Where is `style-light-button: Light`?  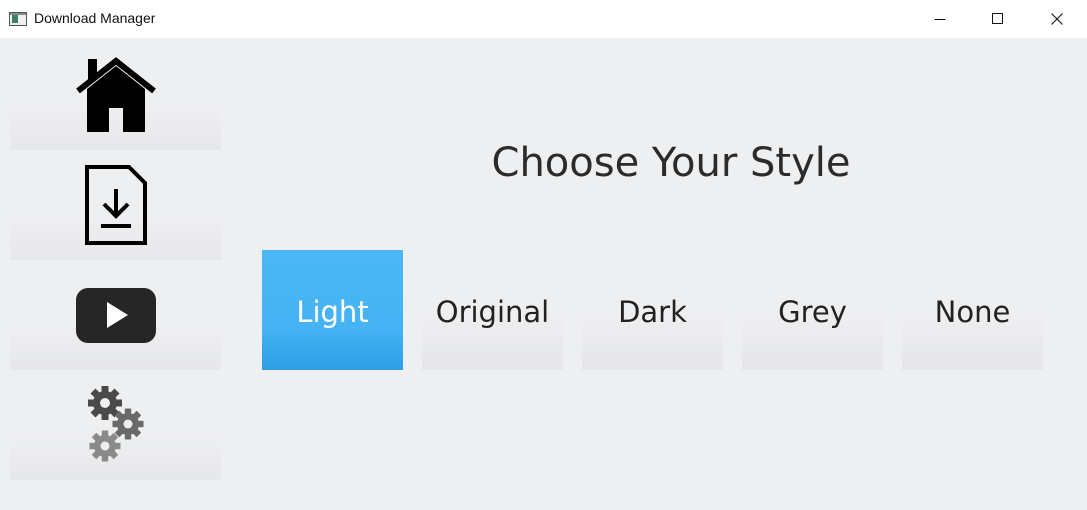
style-light-button: Light is located at coordinates (332, 310).